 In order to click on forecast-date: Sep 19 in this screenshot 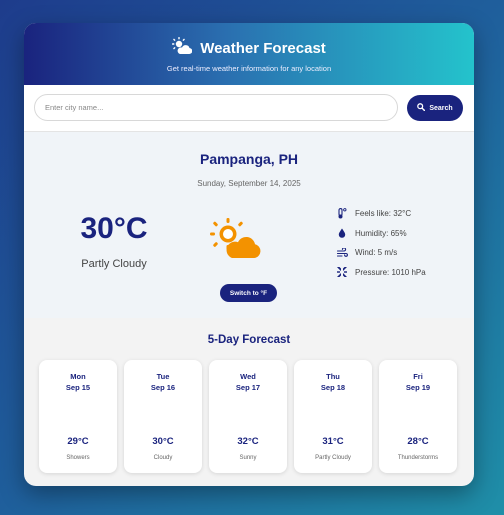, I will do `click(418, 387)`.